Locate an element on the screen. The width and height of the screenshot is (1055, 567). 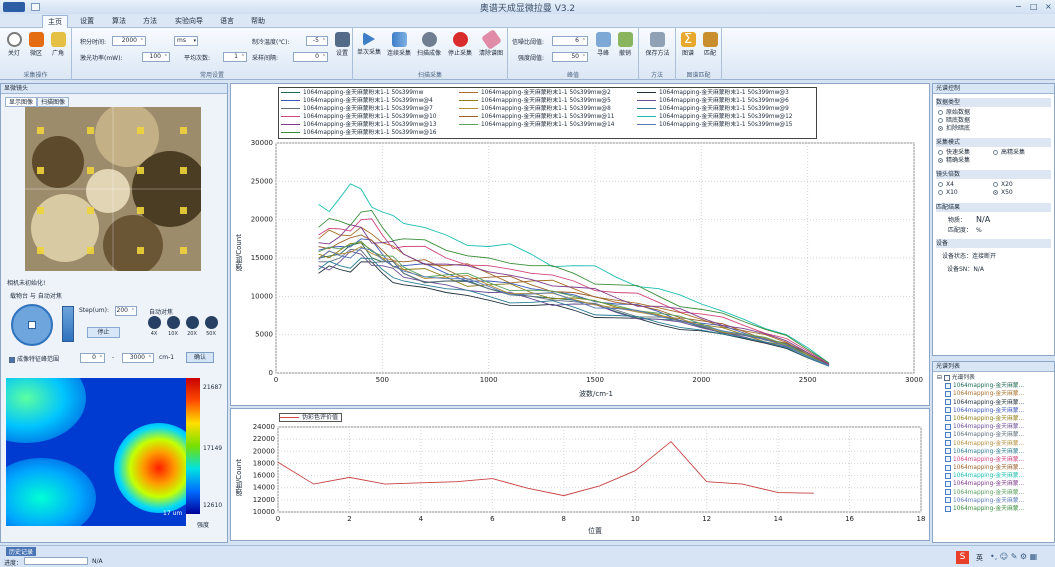
ime-logo-icon: S is located at coordinates (962, 557).